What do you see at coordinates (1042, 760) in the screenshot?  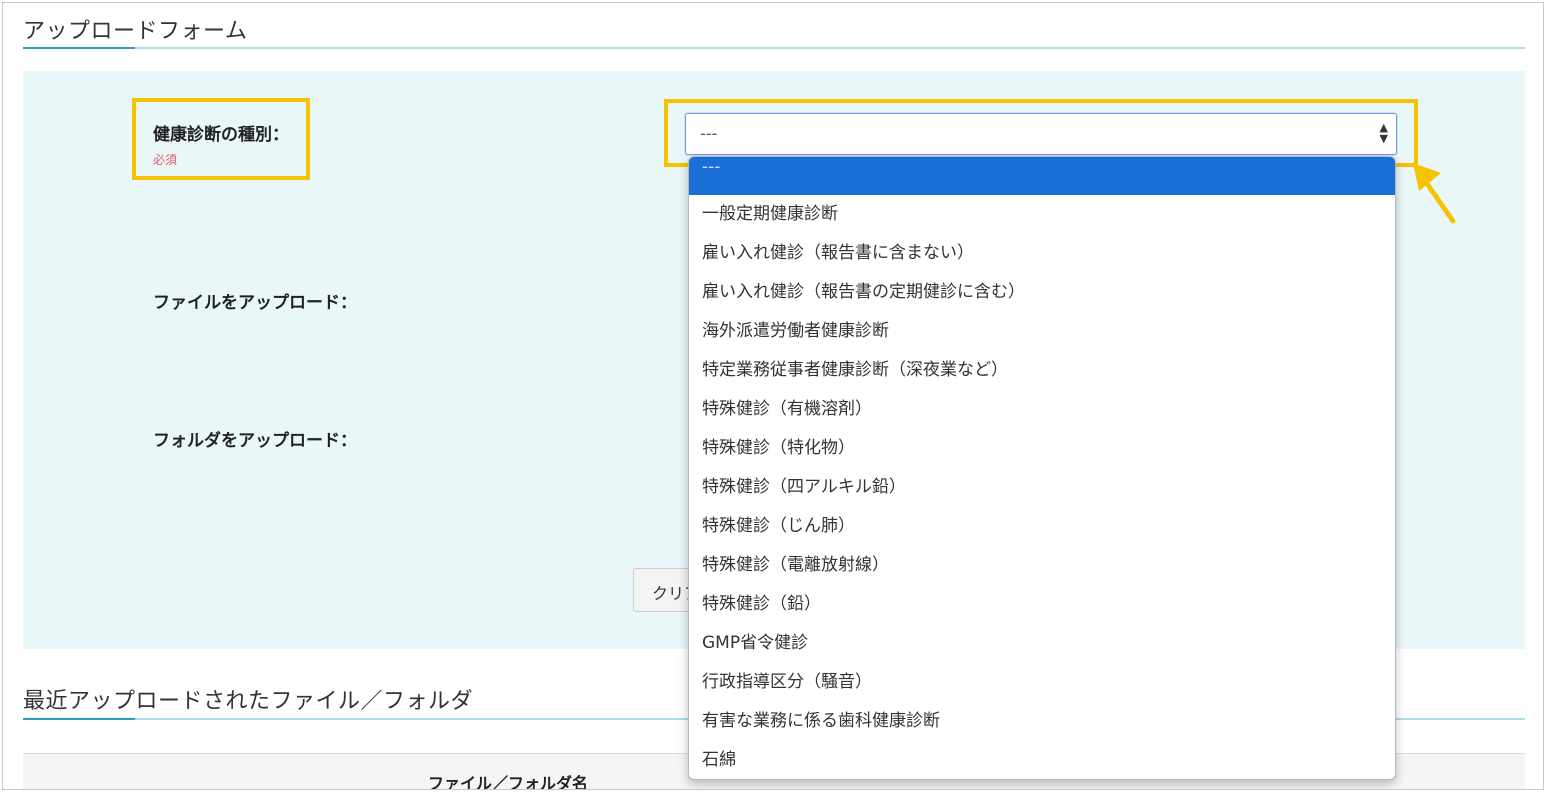 I see `dropdown-option: 石綿` at bounding box center [1042, 760].